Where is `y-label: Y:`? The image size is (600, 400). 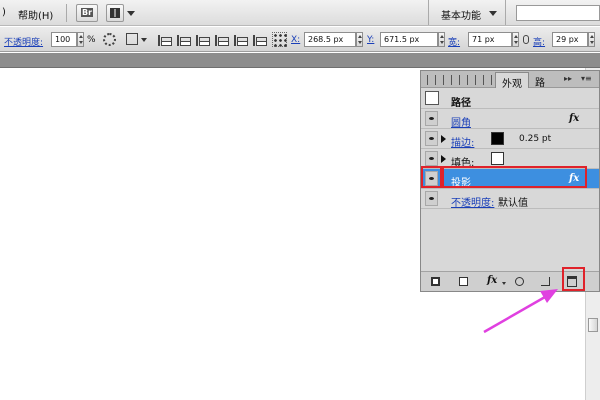 y-label: Y: is located at coordinates (370, 40).